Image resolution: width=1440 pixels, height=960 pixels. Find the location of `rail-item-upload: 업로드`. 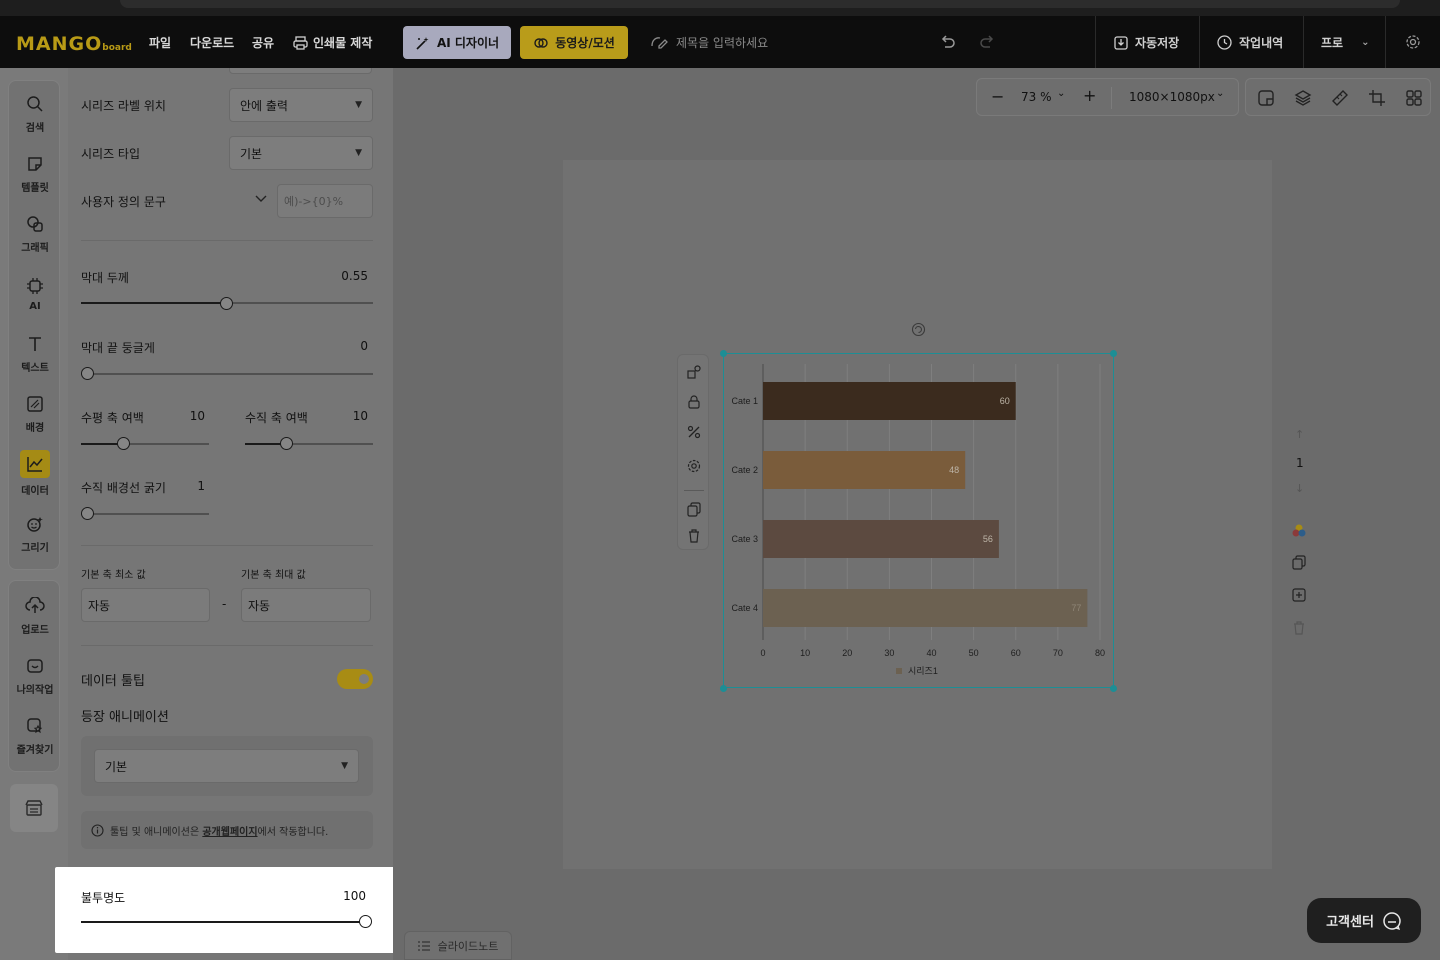

rail-item-upload: 업로드 is located at coordinates (35, 615).